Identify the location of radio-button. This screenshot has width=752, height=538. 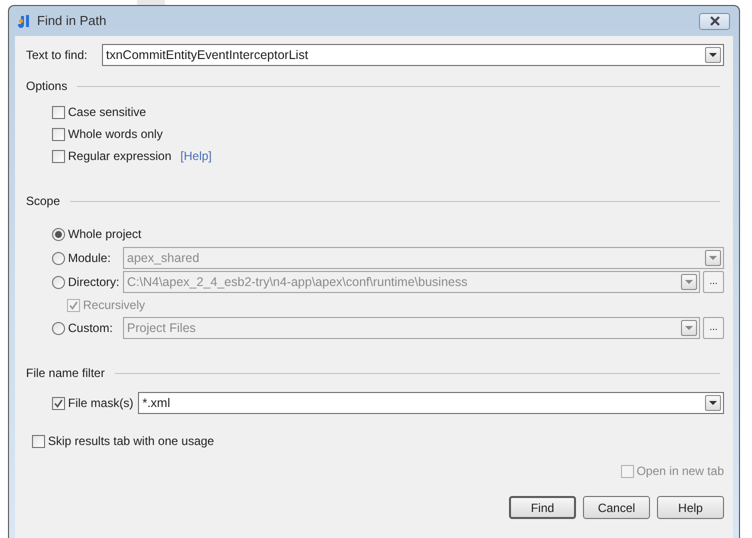
(58, 234).